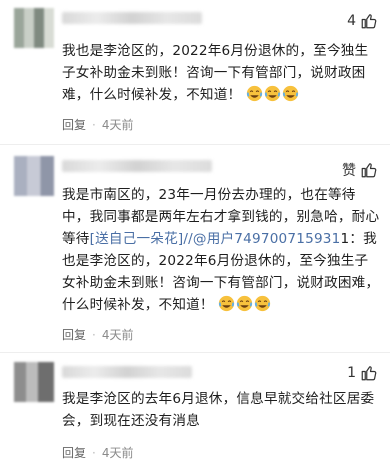 The image size is (390, 469). What do you see at coordinates (218, 410) in the screenshot?
I see `comment-text: 我是李沧区的去年6月退休，信息早就交给社区居委会，到现在还没有消息` at bounding box center [218, 410].